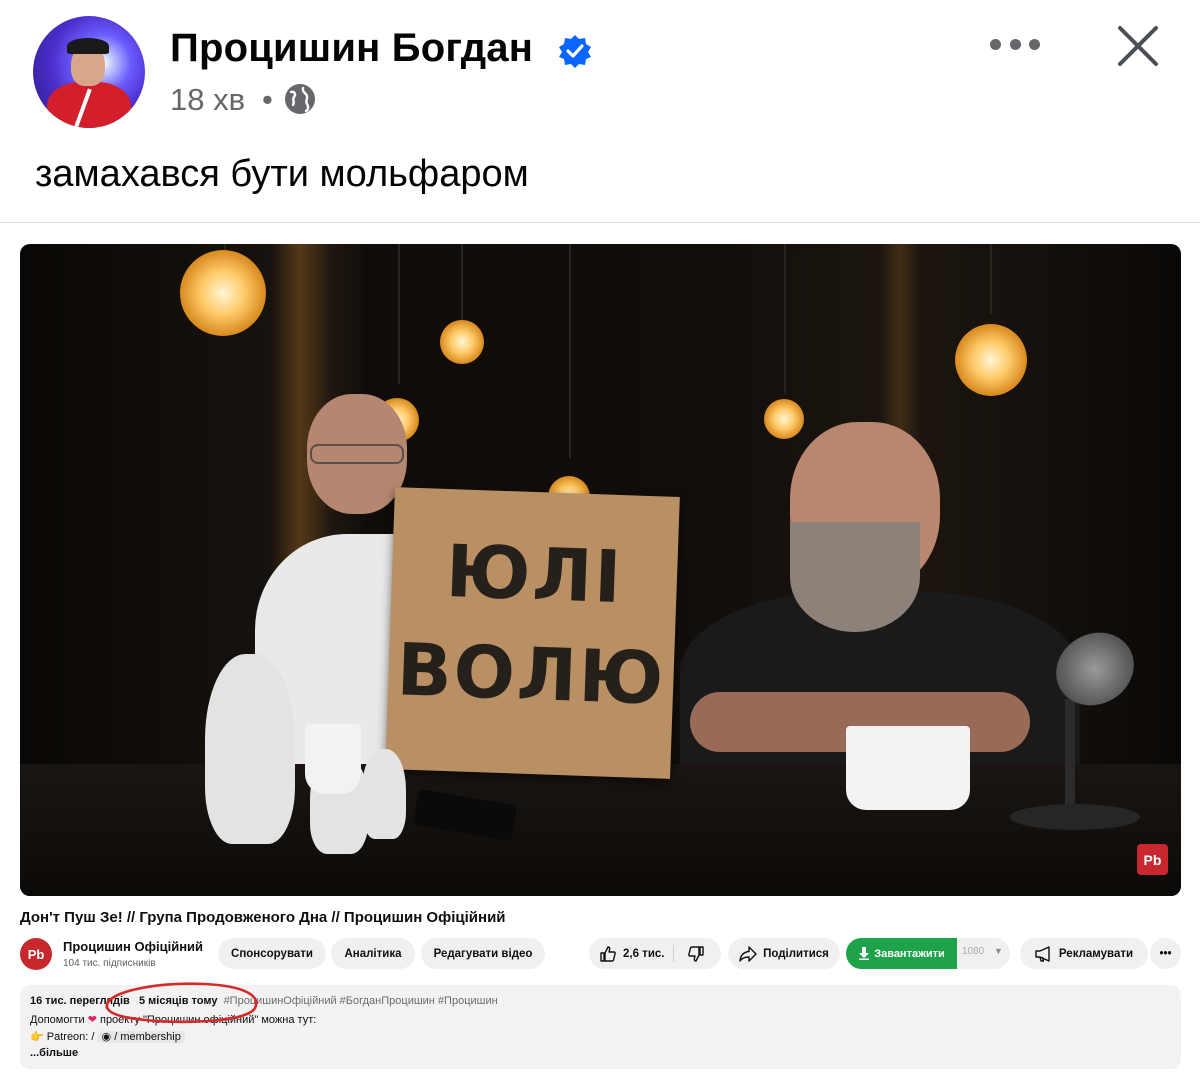 This screenshot has height=1075, width=1200. What do you see at coordinates (1152, 859) in the screenshot?
I see `channel-watermark: Pb` at bounding box center [1152, 859].